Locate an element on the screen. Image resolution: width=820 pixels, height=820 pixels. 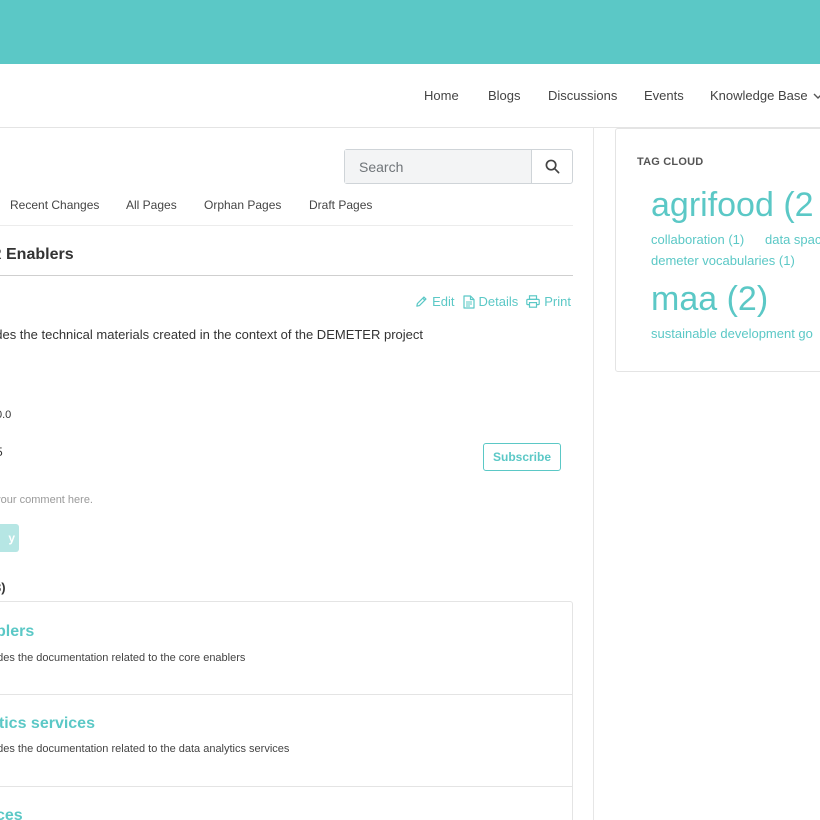
comment-input: e your comment here. is located at coordinates (46, 500).